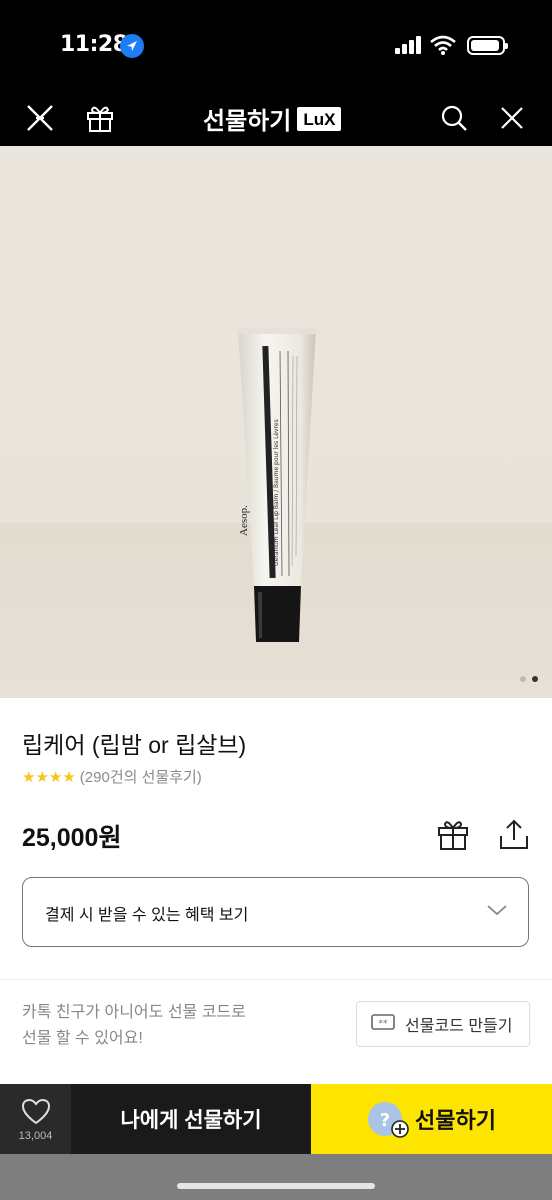 The width and height of the screenshot is (552, 1200). I want to click on star-rating-icon: ★★★★, so click(49, 776).